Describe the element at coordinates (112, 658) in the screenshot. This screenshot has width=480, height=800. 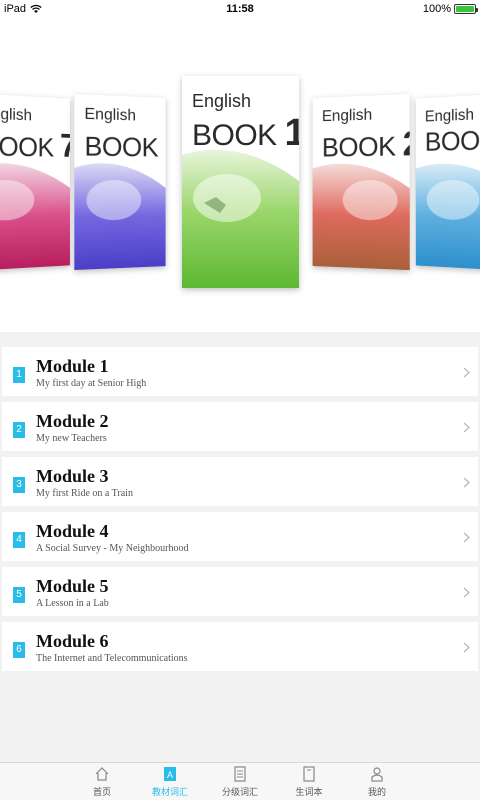
I see `module-subtitle: The Internet and Telecommunications` at that location.